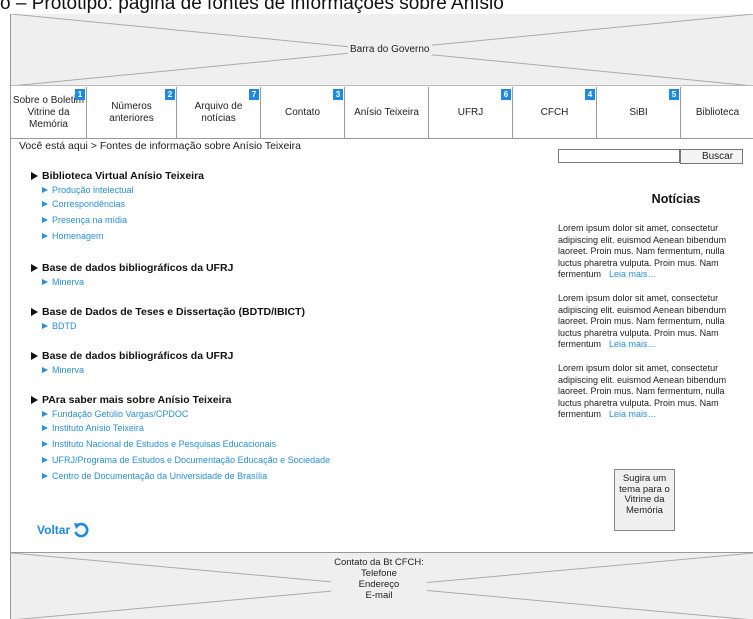 The height and width of the screenshot is (619, 753). I want to click on link-text: Instituto Anísio Teixeira, so click(98, 428).